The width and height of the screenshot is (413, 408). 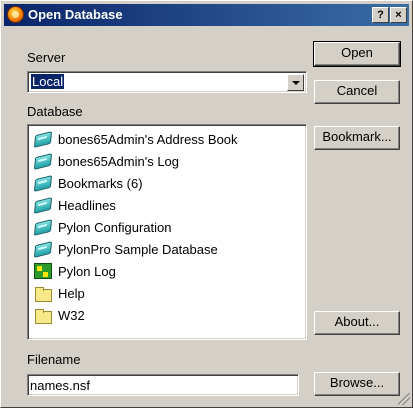 I want to click on list-item: Bookmarks (6), so click(x=88, y=183).